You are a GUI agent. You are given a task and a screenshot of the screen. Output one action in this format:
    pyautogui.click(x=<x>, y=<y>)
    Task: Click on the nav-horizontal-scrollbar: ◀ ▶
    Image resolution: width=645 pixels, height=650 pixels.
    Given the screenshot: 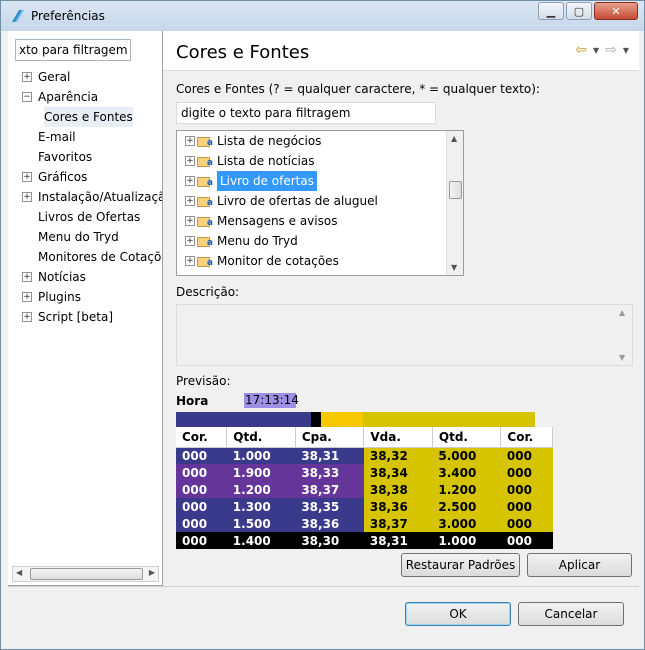 What is the action you would take?
    pyautogui.click(x=85, y=574)
    